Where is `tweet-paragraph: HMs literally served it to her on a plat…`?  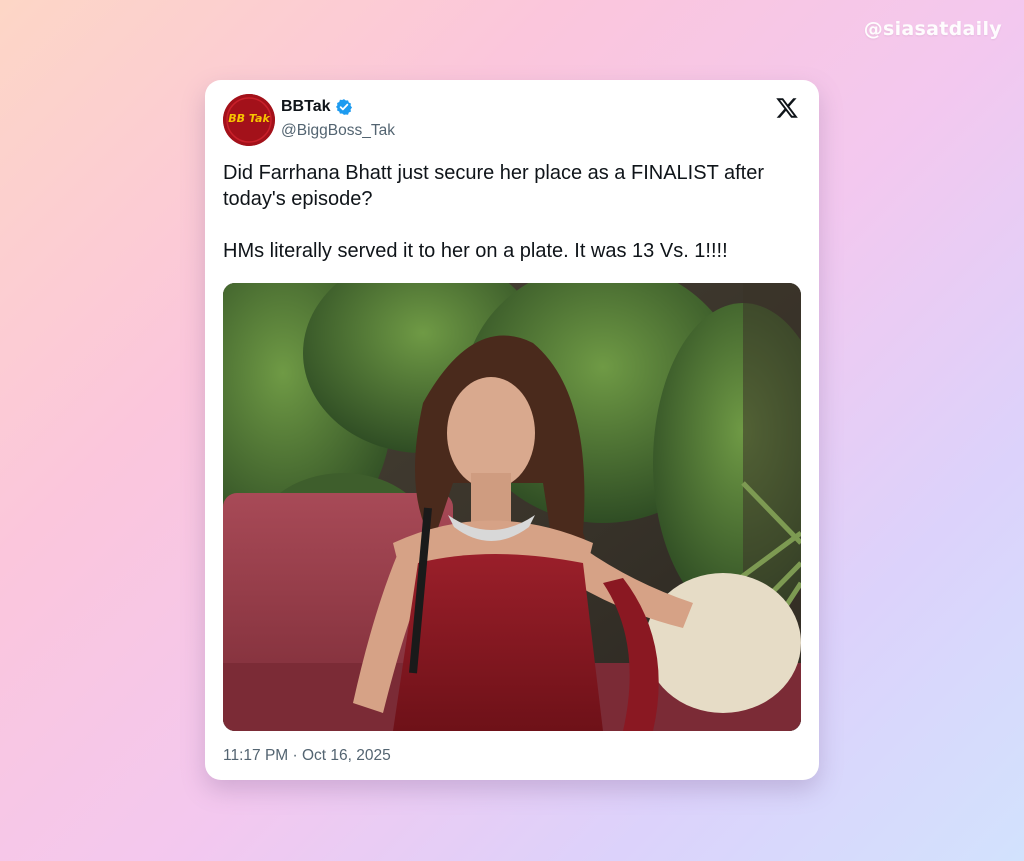 tweet-paragraph: HMs literally served it to her on a plat… is located at coordinates (475, 251).